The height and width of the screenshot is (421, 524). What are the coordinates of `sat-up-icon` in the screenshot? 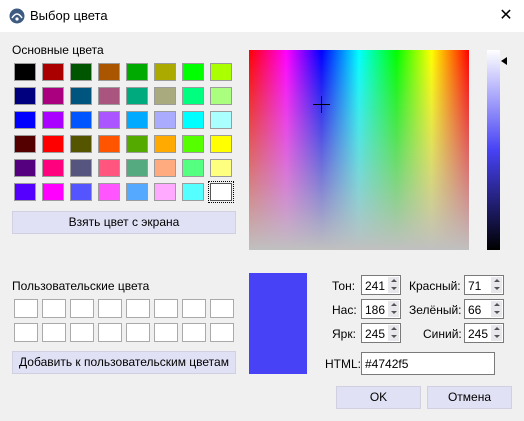 It's located at (393, 305).